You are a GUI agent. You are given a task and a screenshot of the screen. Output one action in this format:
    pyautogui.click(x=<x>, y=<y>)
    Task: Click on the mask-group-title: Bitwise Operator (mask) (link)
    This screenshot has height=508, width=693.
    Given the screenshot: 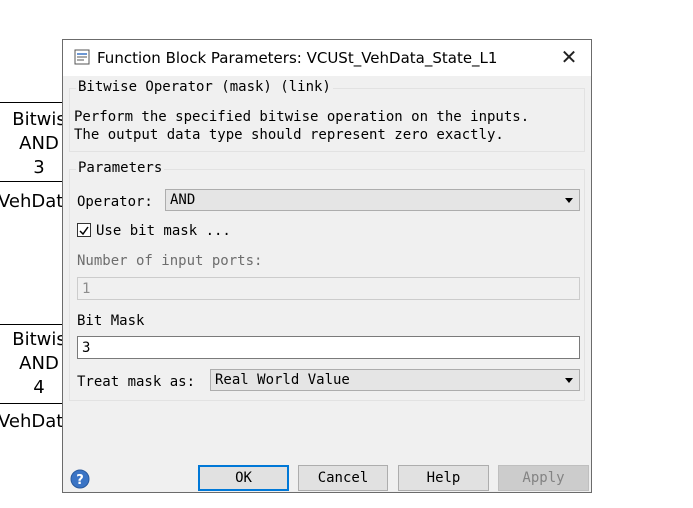 What is the action you would take?
    pyautogui.click(x=204, y=87)
    